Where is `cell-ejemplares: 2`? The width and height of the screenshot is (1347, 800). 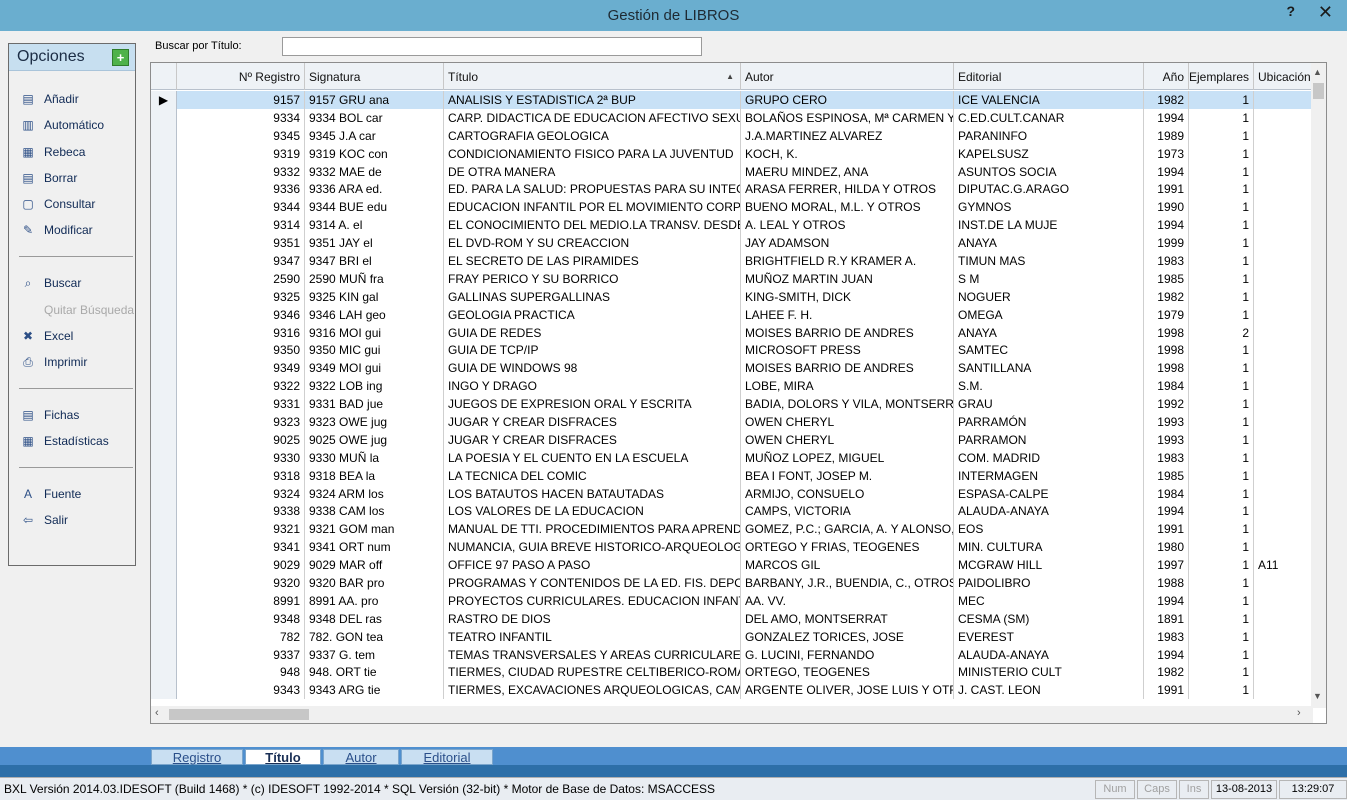
cell-ejemplares: 2 is located at coordinates (1221, 332).